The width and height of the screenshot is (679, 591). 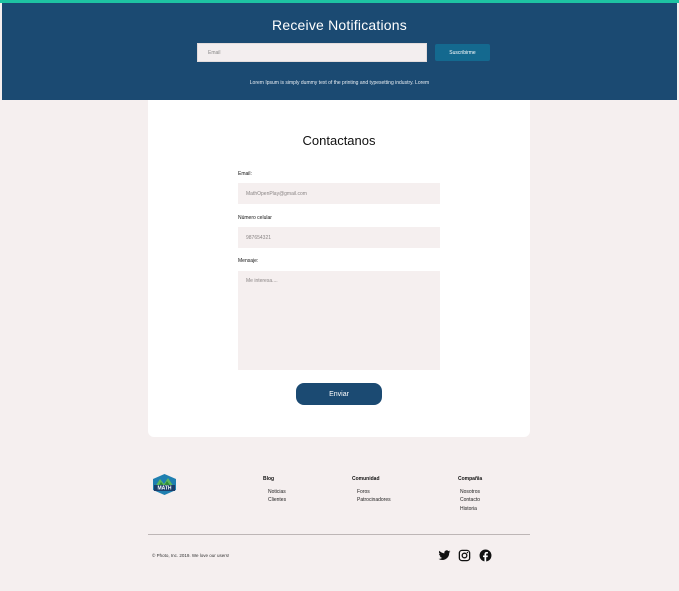 What do you see at coordinates (363, 492) in the screenshot?
I see `footer-link-foros: Foros` at bounding box center [363, 492].